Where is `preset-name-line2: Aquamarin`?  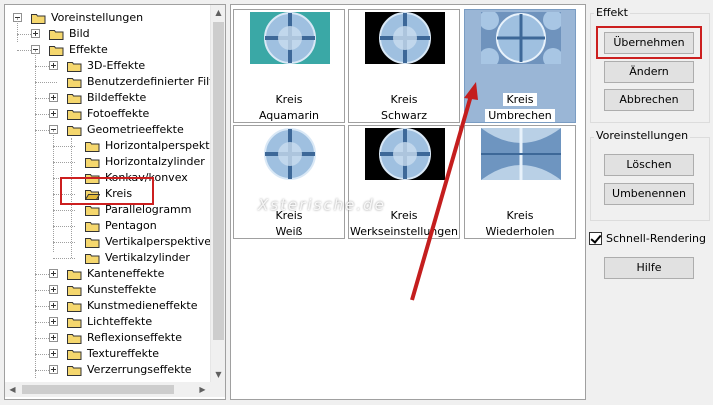 preset-name-line2: Aquamarin is located at coordinates (289, 115).